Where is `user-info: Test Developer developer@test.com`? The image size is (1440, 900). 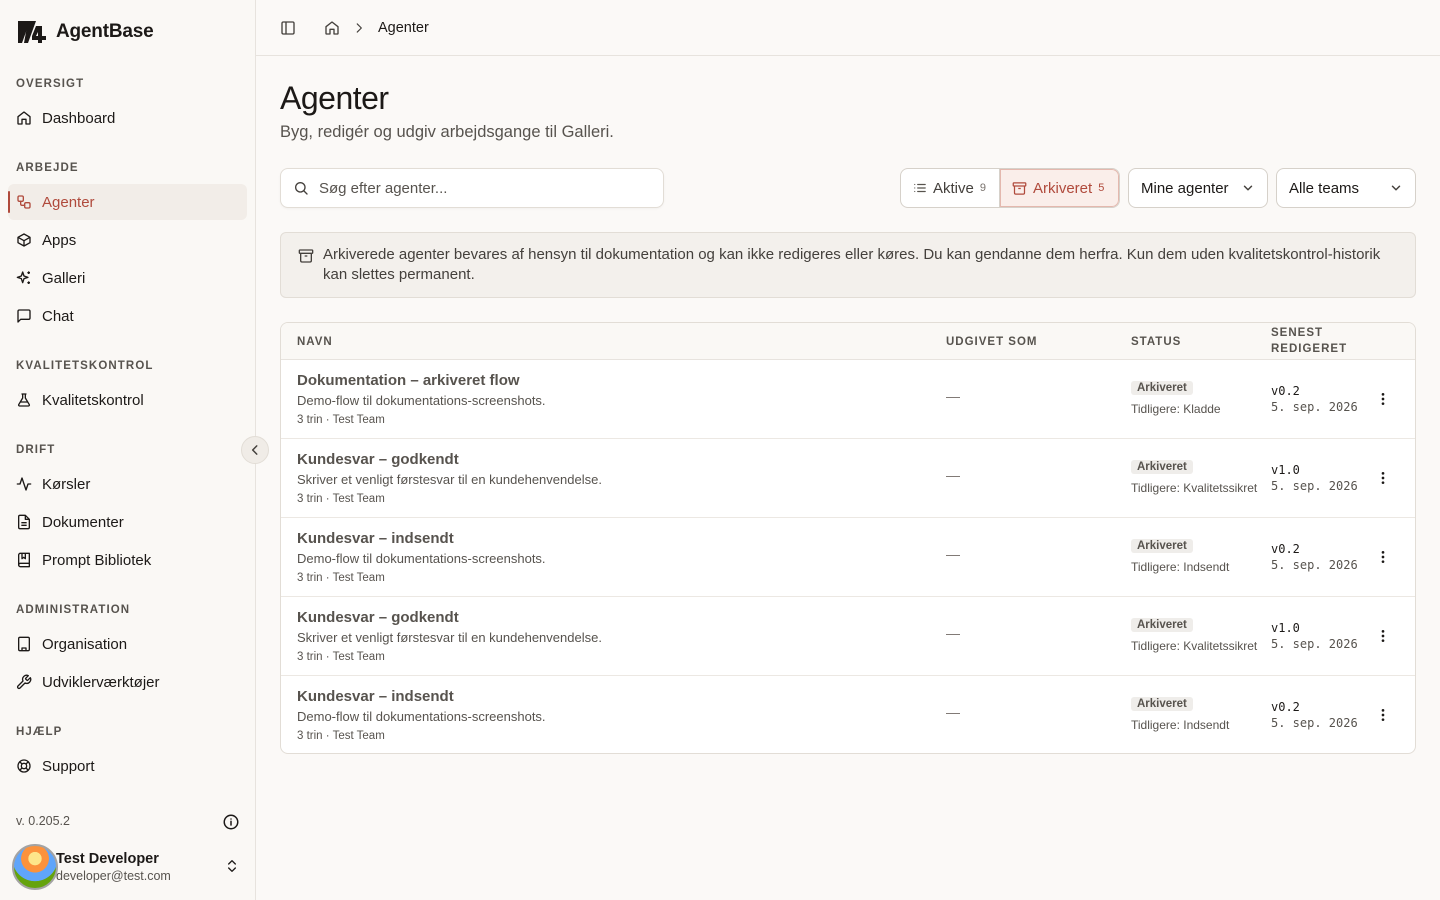
user-info: Test Developer developer@test.com is located at coordinates (113, 867).